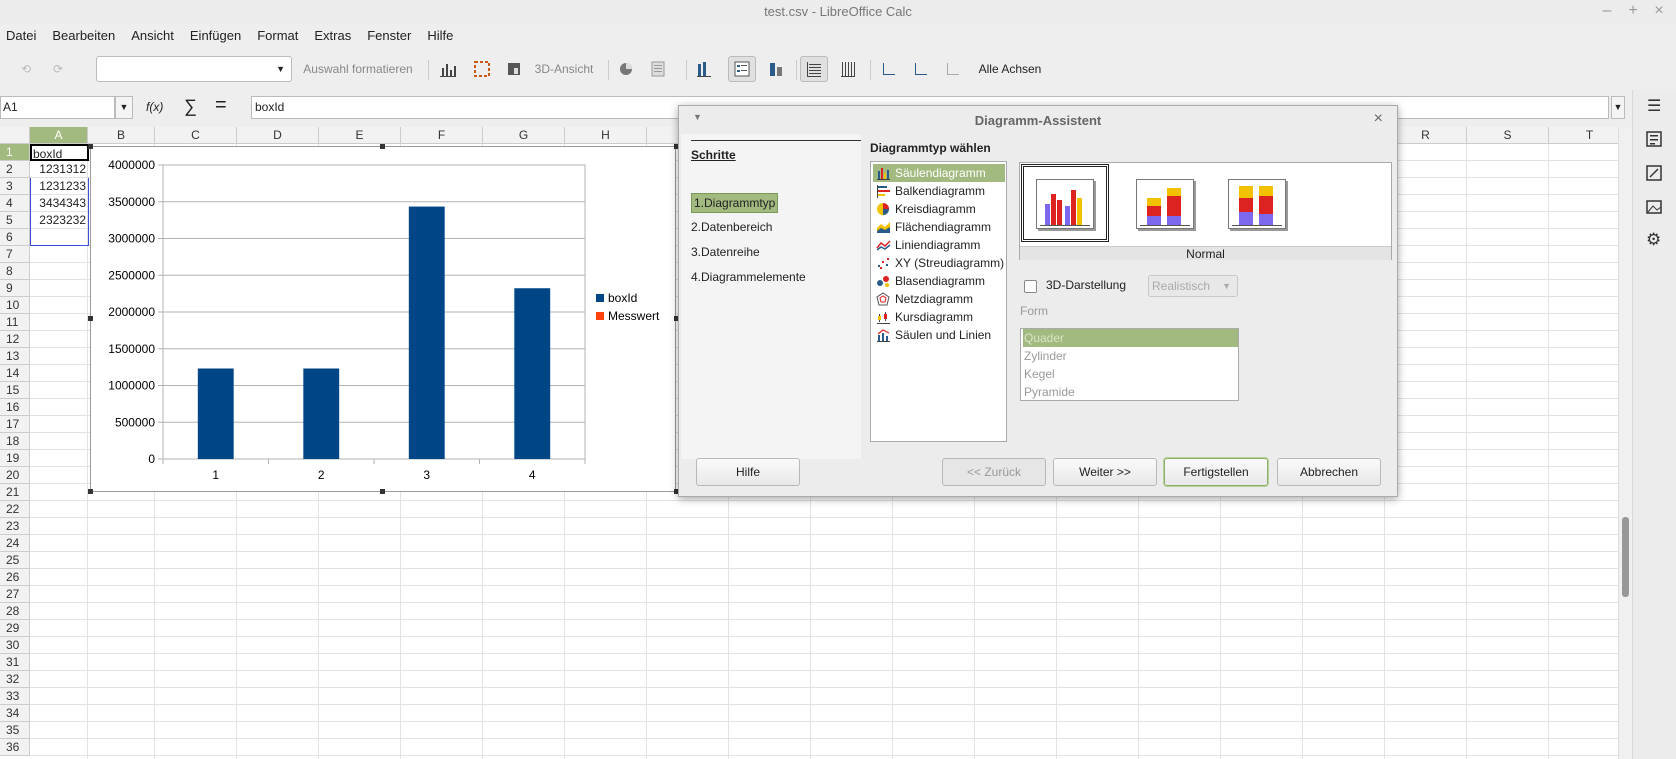 The width and height of the screenshot is (1676, 759). What do you see at coordinates (15, 441) in the screenshot?
I see `row-header: 18` at bounding box center [15, 441].